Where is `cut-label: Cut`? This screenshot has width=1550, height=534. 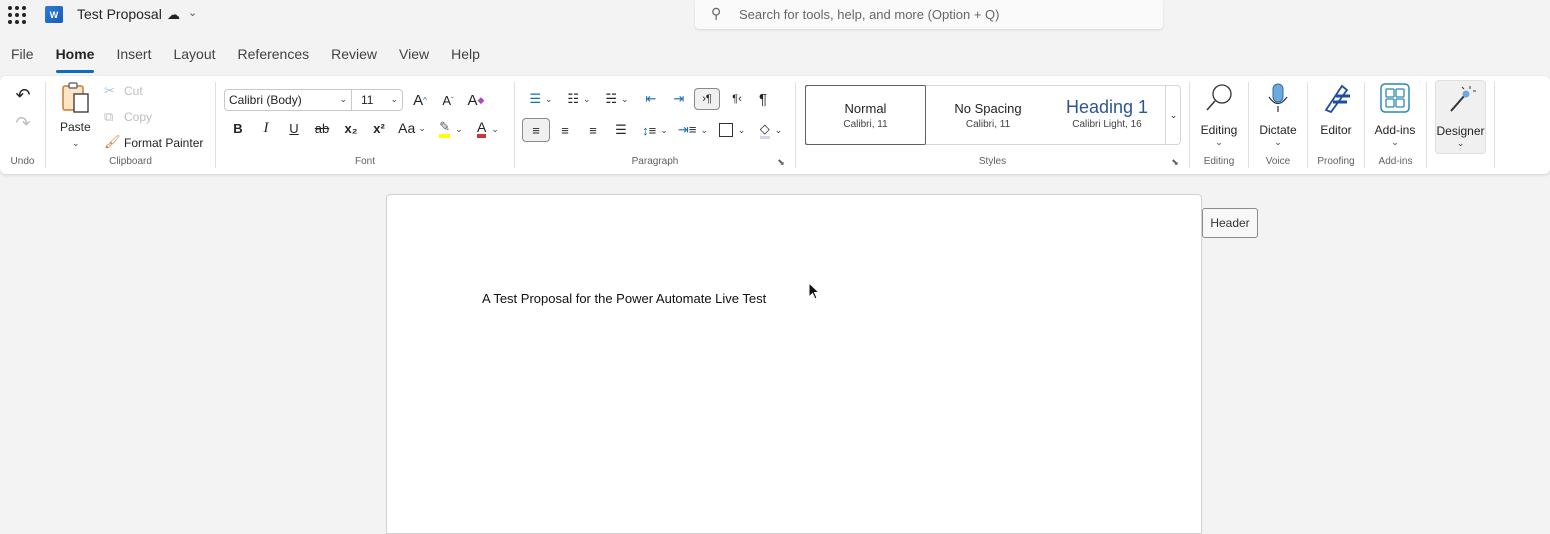
cut-label: Cut is located at coordinates (133, 91).